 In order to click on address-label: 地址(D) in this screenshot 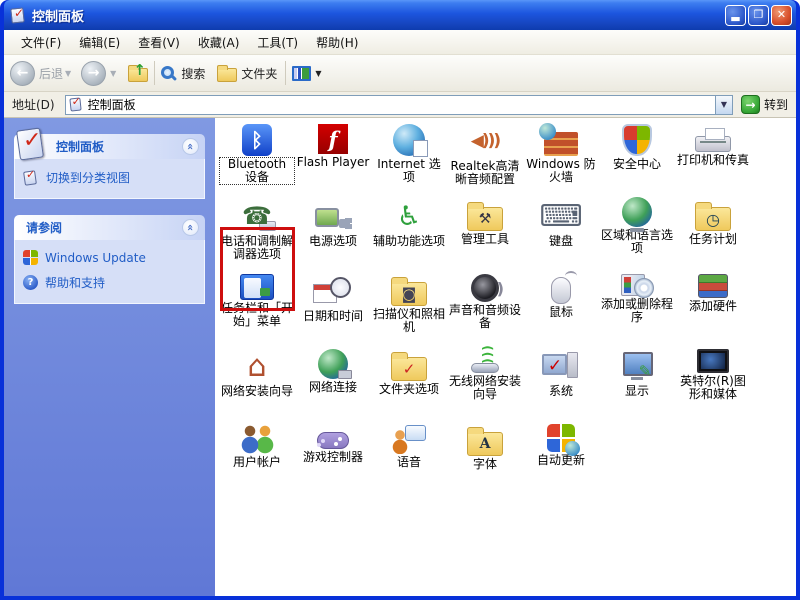, I will do `click(33, 105)`.